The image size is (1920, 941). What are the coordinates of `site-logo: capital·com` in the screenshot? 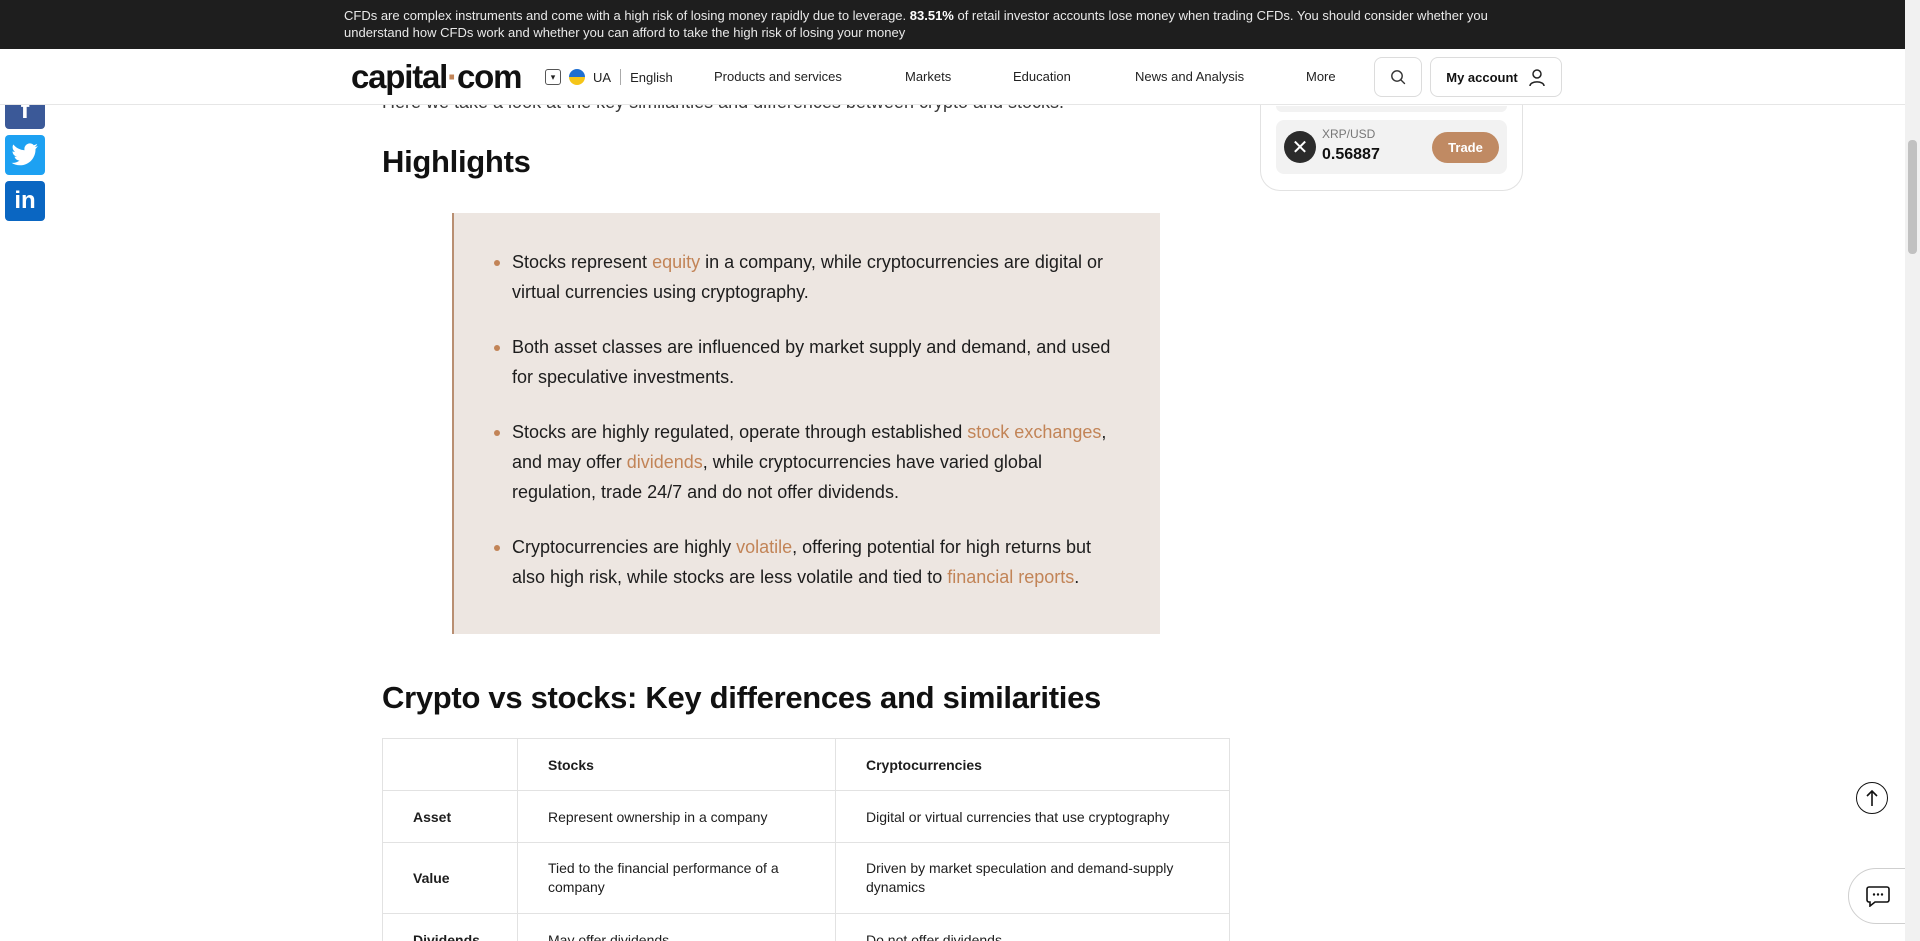 It's located at (436, 76).